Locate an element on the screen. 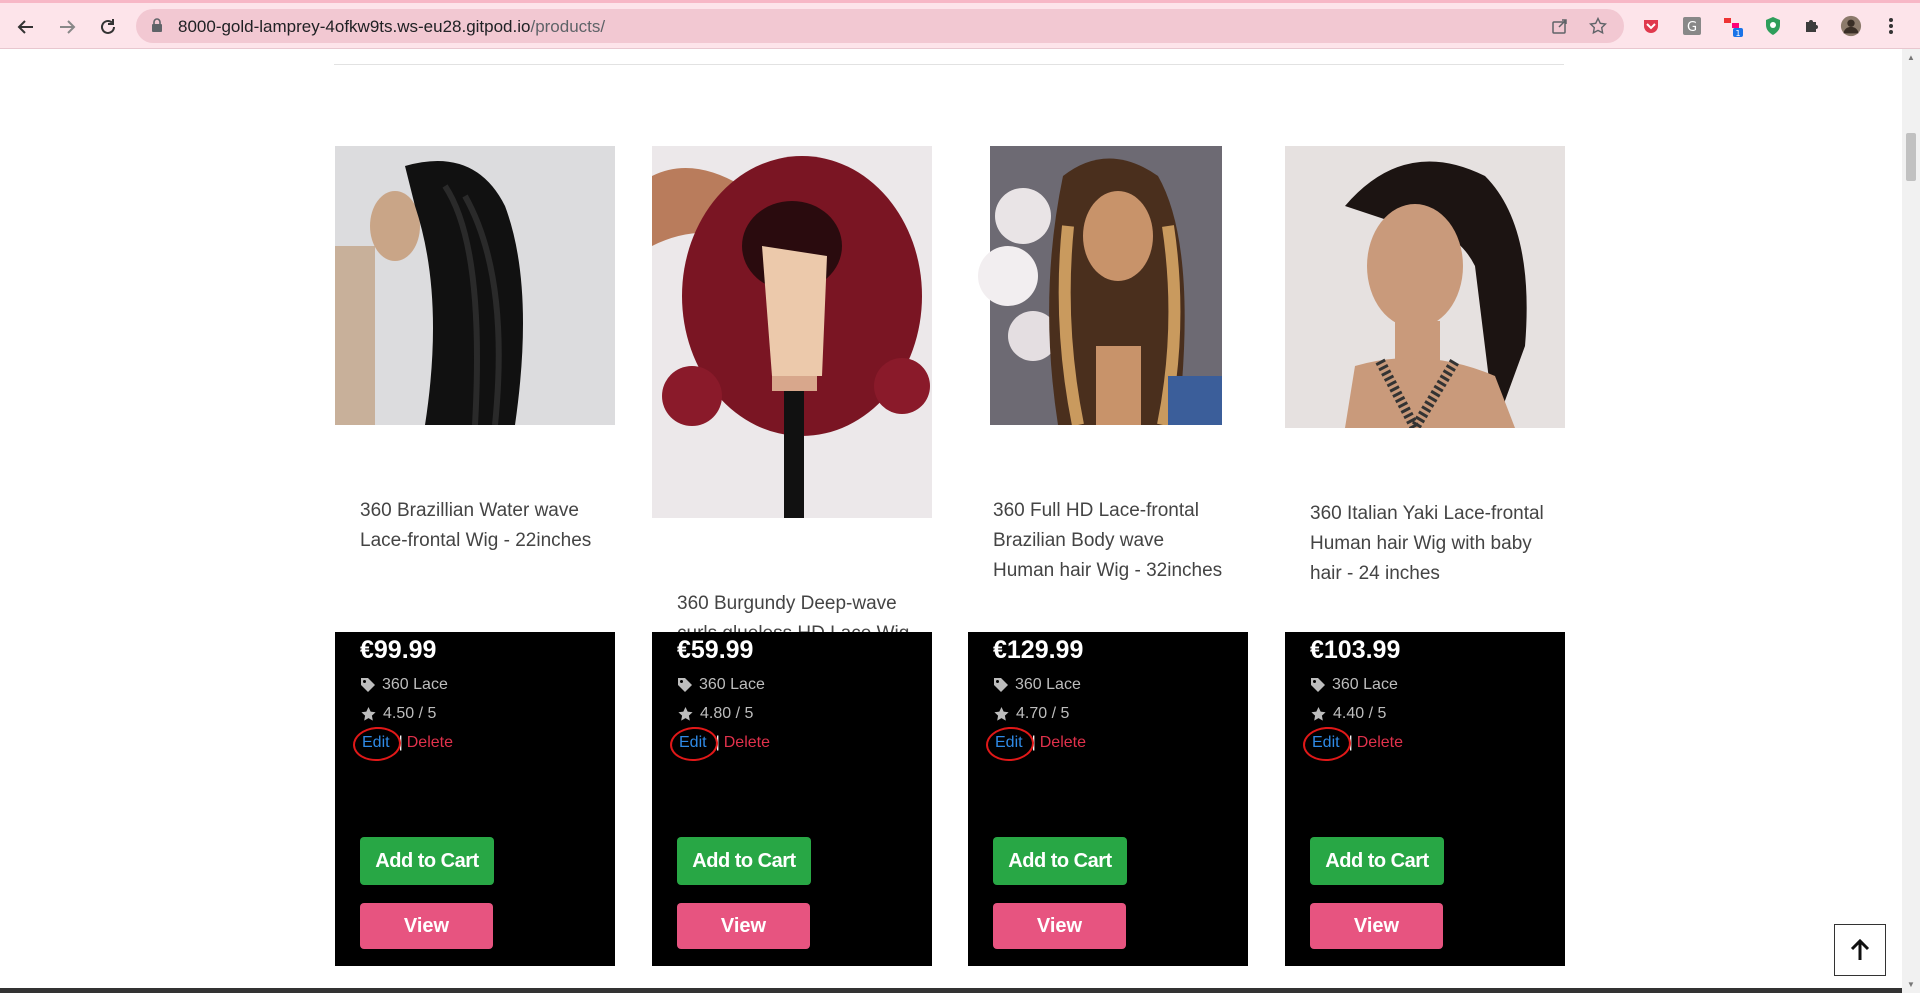  back-icon is located at coordinates (26, 27).